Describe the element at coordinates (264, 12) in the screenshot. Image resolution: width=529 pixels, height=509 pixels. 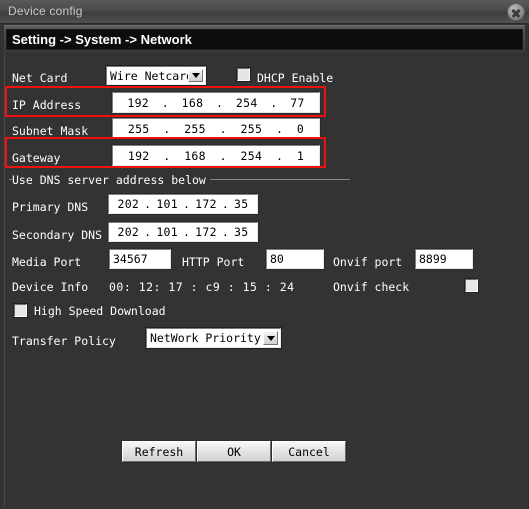
I see `window-titlebar: Device config` at that location.